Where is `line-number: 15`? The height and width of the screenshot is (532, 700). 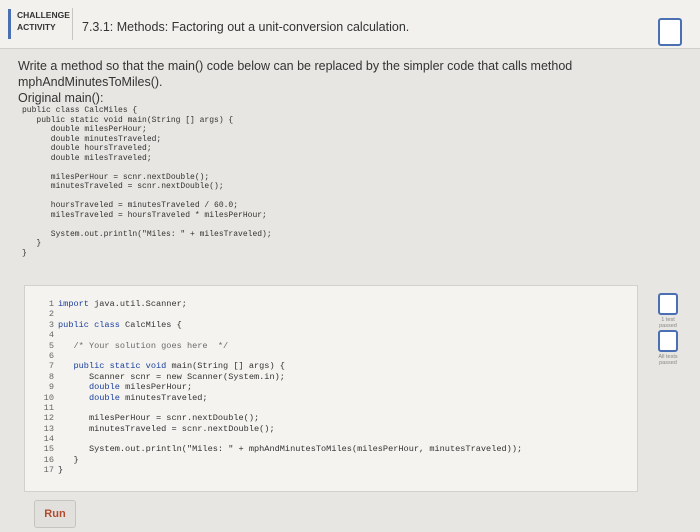
line-number: 15 is located at coordinates (48, 449).